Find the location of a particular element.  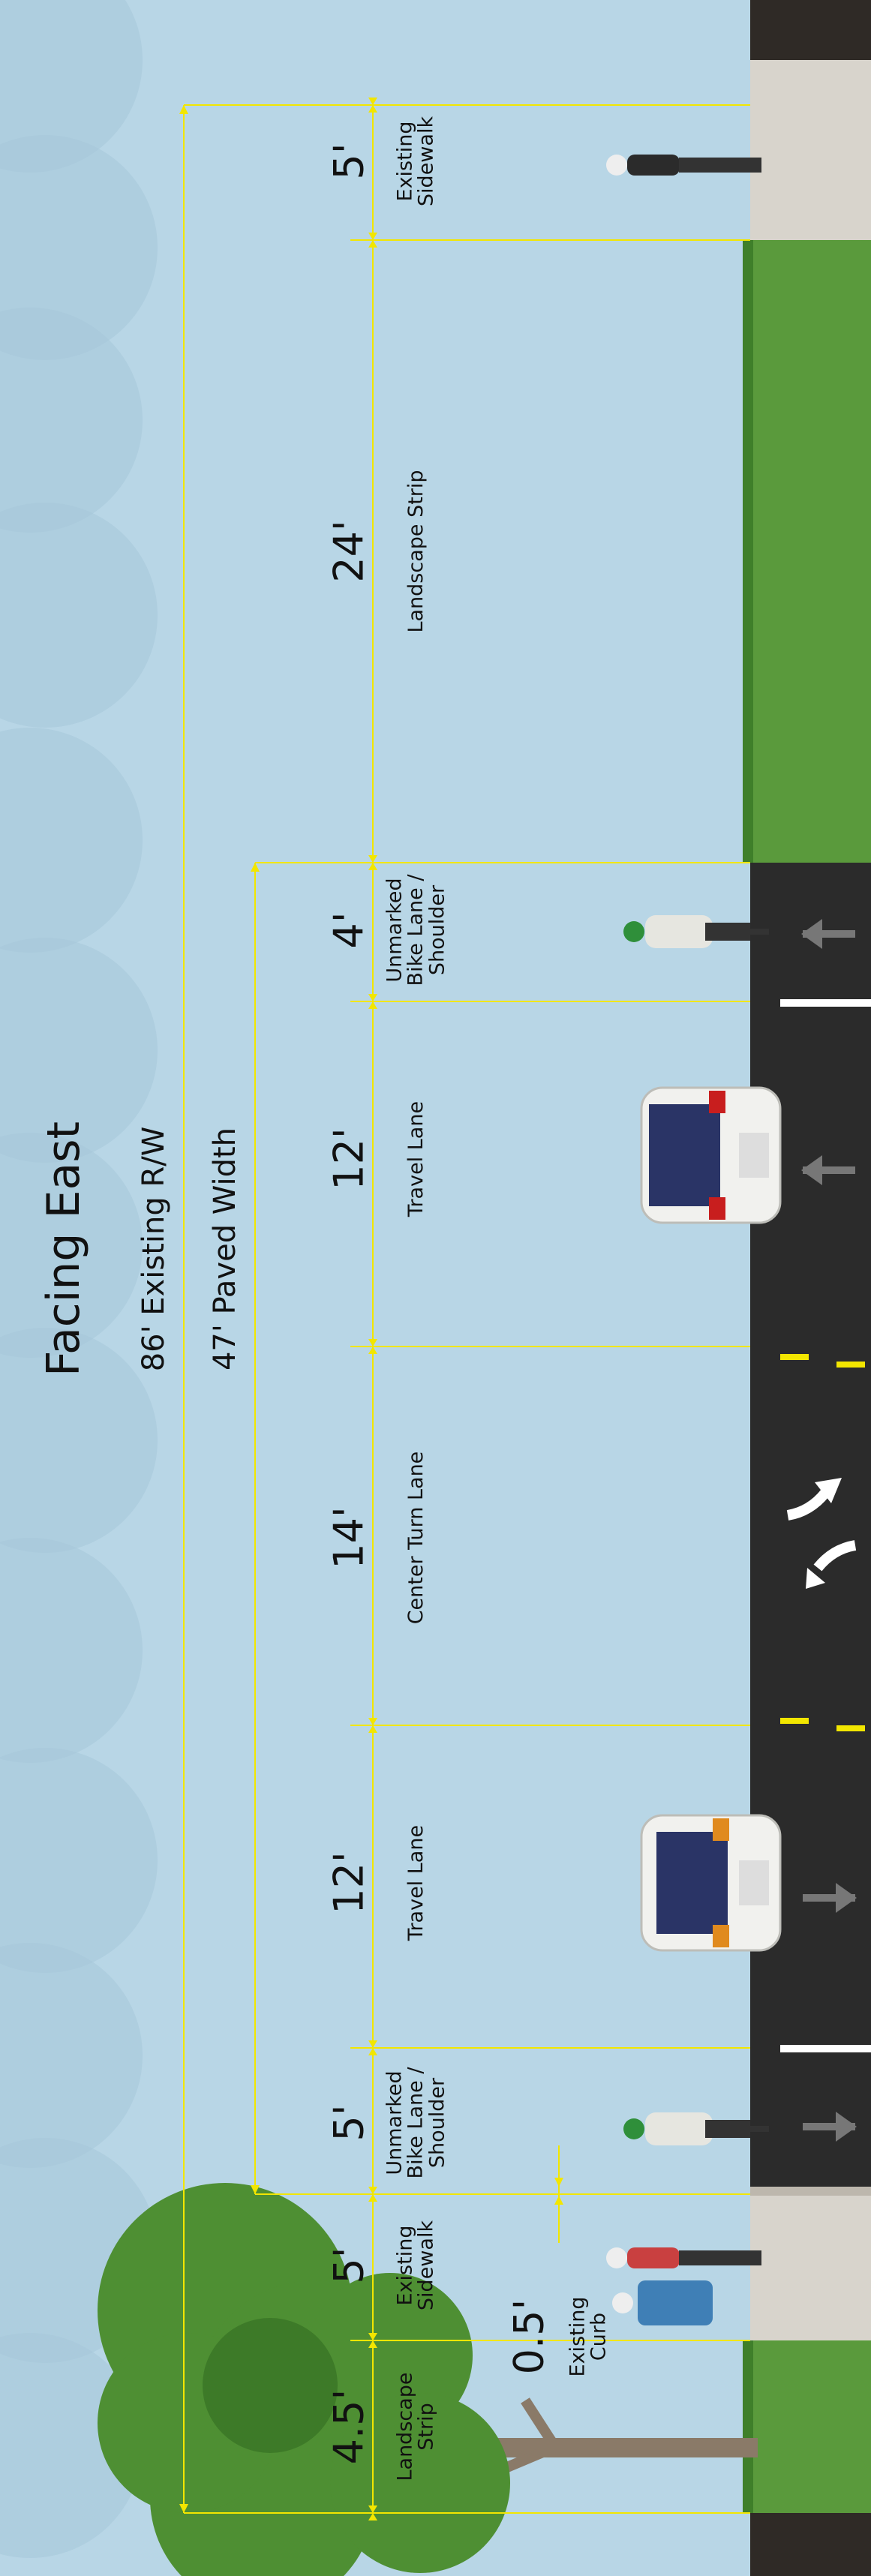

seg-dim-sidewalk-north: 5' is located at coordinates (349, 161).